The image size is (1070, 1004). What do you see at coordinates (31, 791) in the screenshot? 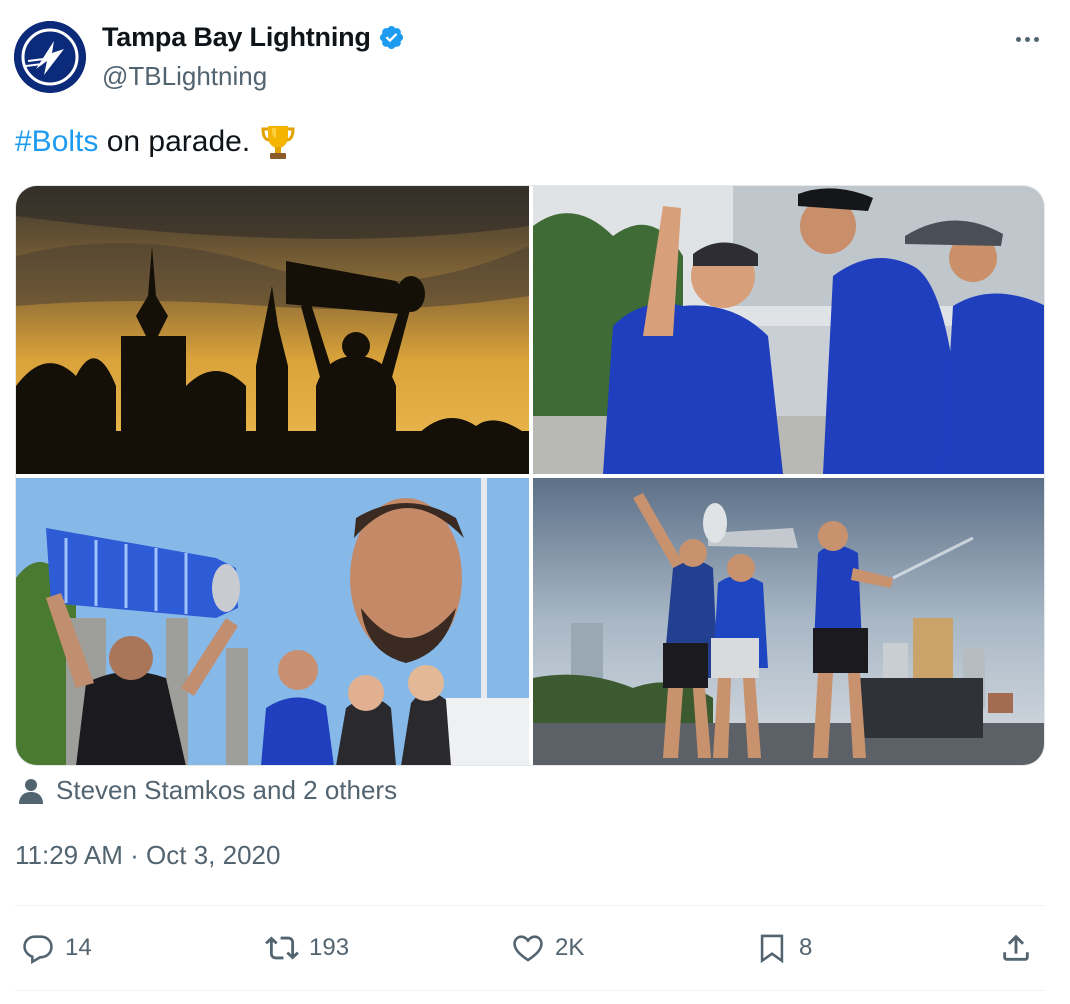
I see `person-icon` at bounding box center [31, 791].